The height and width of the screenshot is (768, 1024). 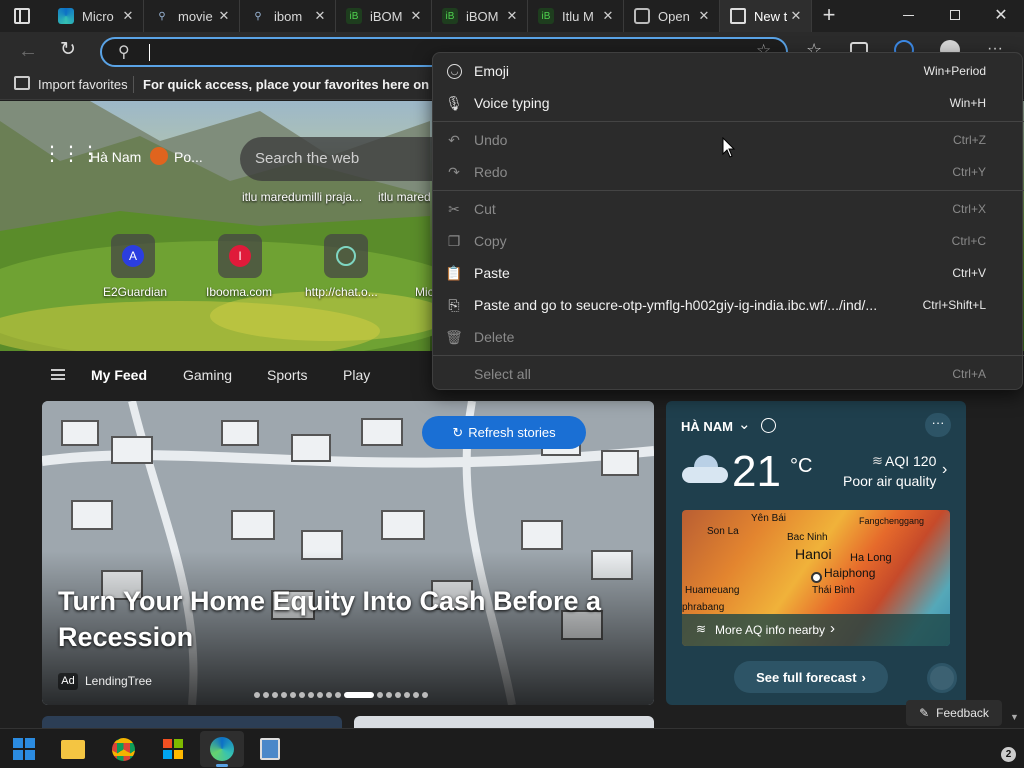 What do you see at coordinates (892, 521) in the screenshot?
I see `map-label: Fangchenggang` at bounding box center [892, 521].